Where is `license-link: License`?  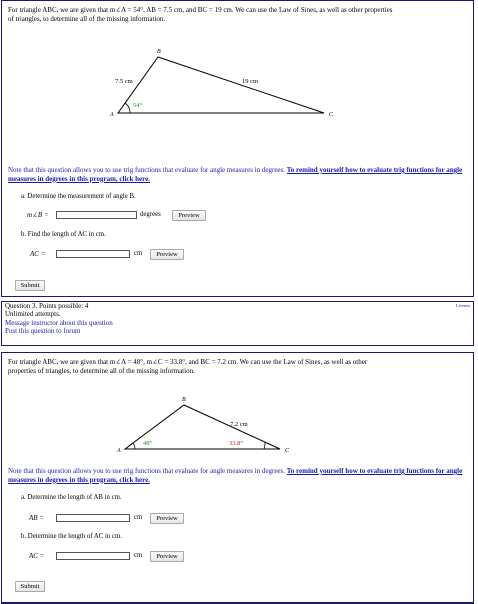 license-link: License is located at coordinates (463, 305).